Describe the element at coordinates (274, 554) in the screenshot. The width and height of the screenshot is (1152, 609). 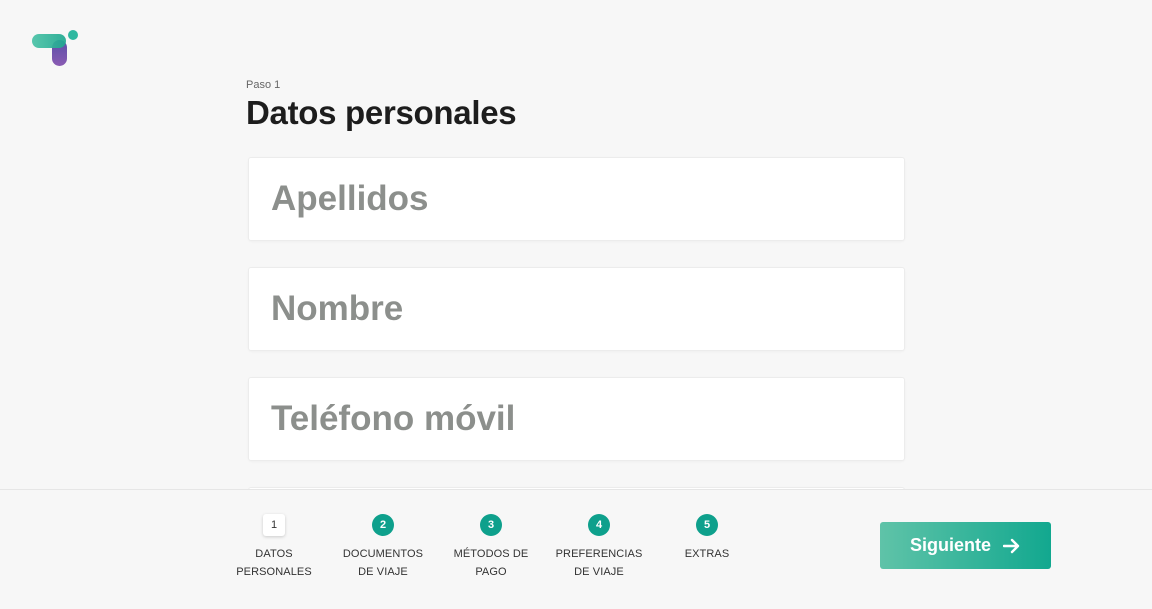
I see `stepper-label-line: DATOS` at that location.